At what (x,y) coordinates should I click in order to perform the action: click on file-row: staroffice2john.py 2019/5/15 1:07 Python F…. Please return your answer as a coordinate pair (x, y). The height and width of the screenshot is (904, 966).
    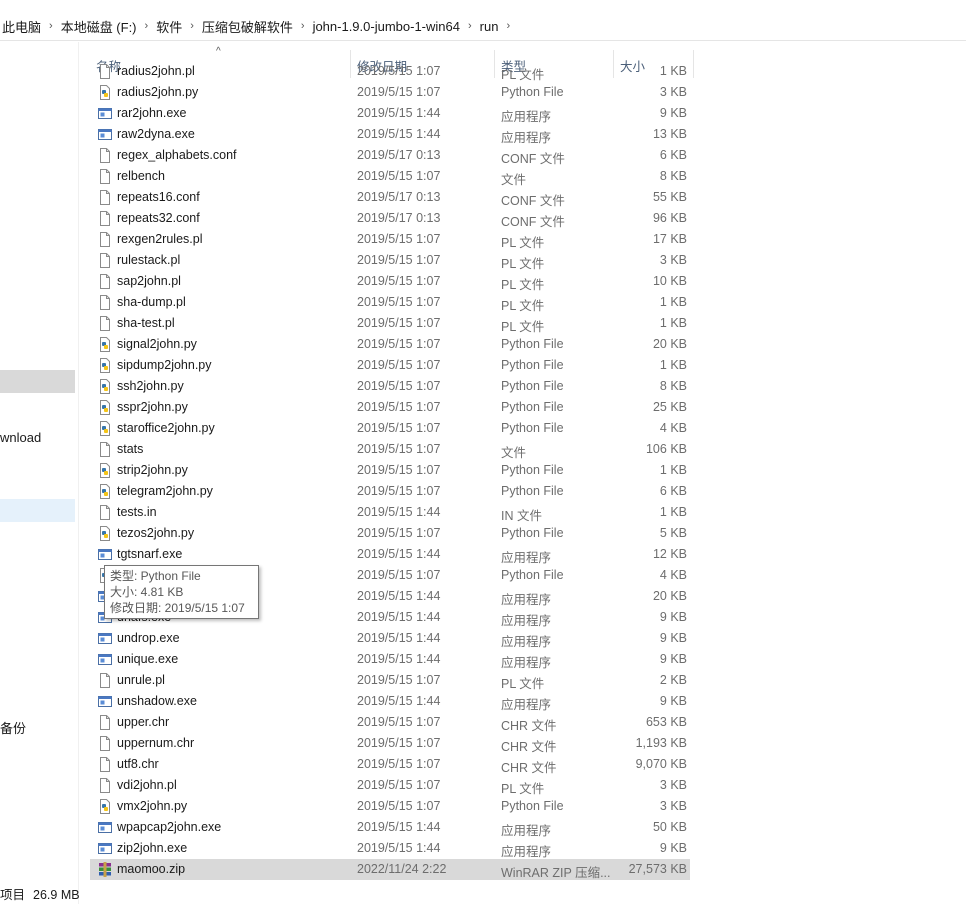
    Looking at the image, I should click on (390, 428).